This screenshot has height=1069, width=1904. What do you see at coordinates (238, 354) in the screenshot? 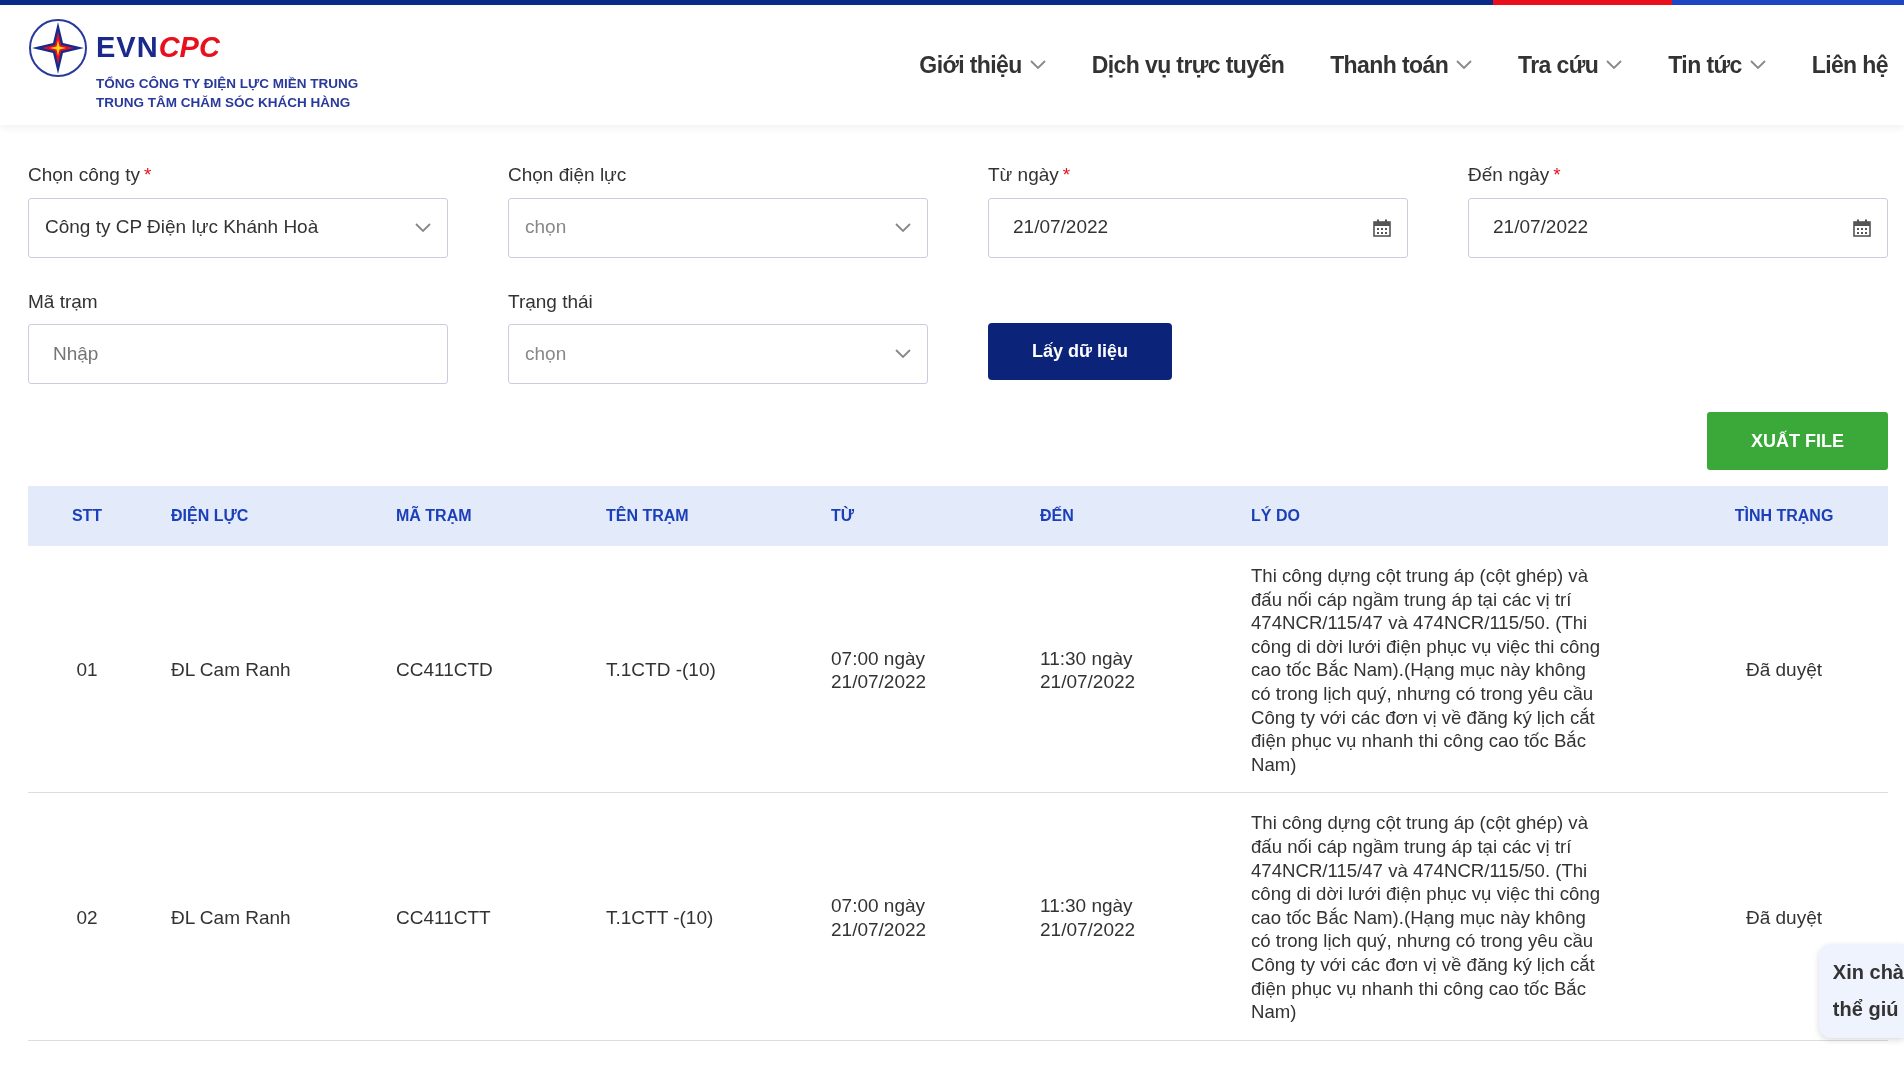
I see `input-field: Nhập` at bounding box center [238, 354].